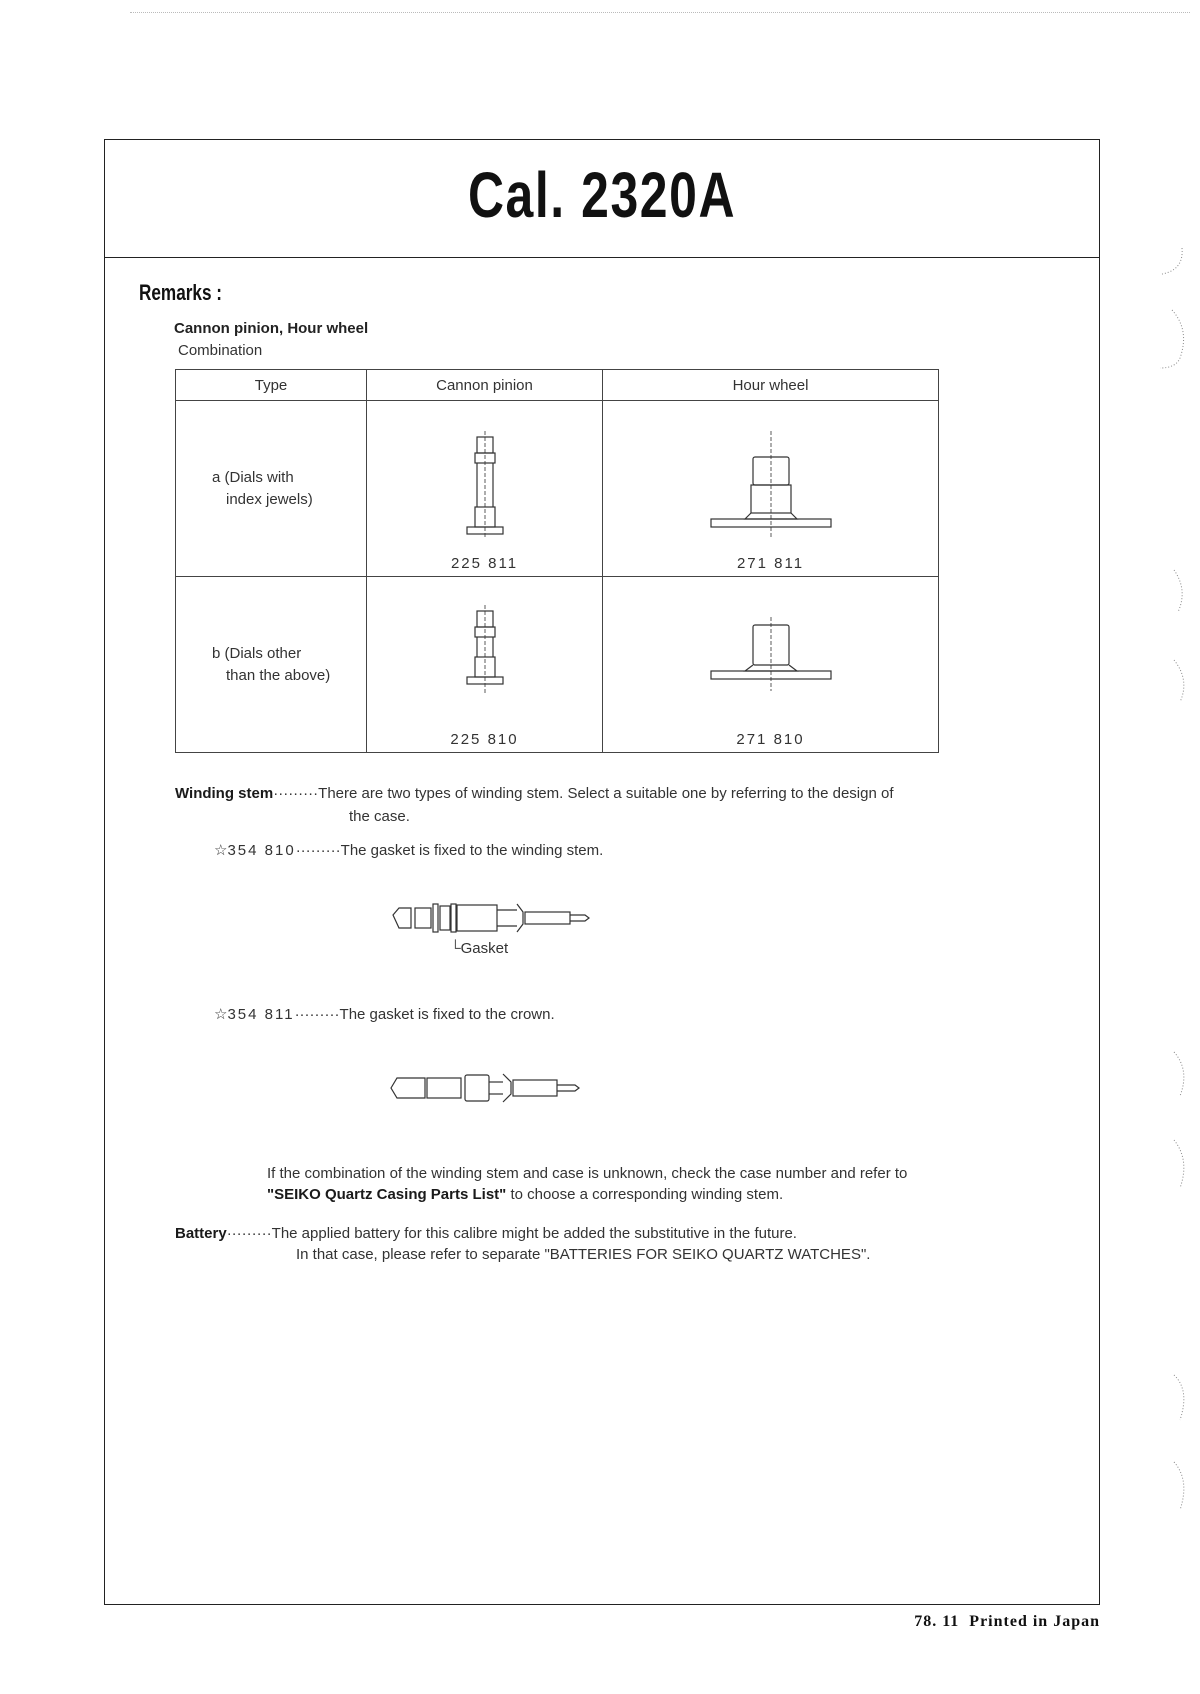 The width and height of the screenshot is (1200, 1694). I want to click on remarks-heading: Remarks :, so click(180, 292).